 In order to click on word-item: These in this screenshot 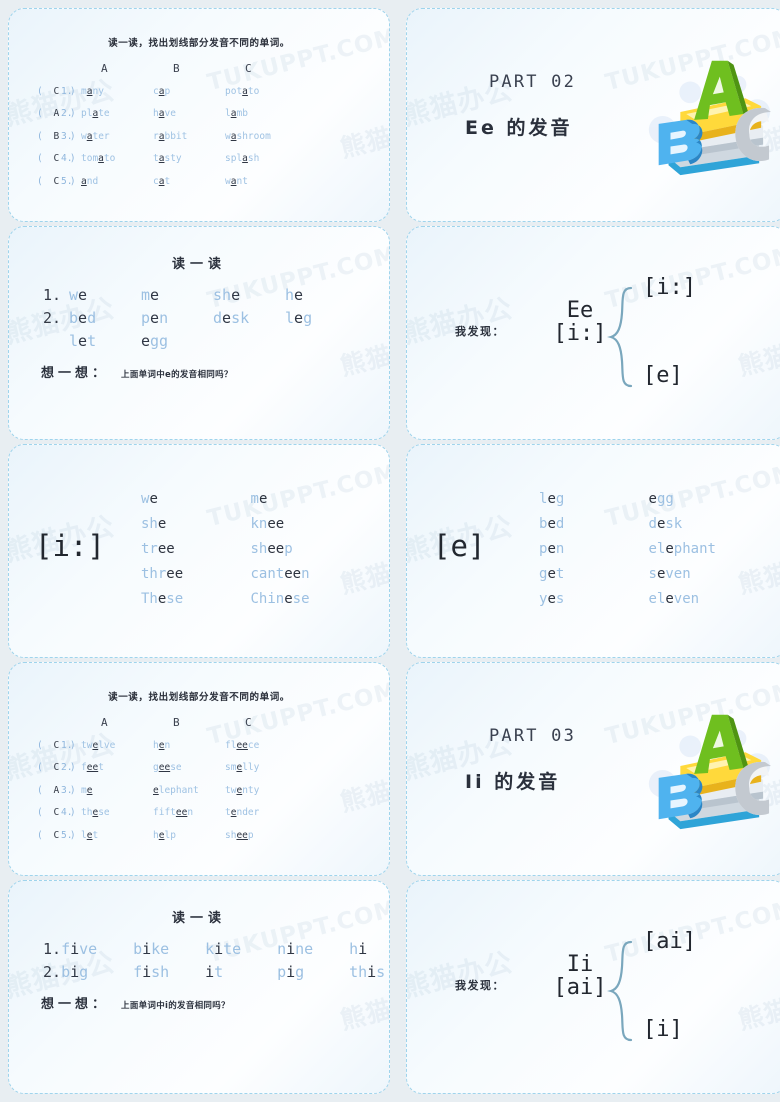, I will do `click(192, 599)`.